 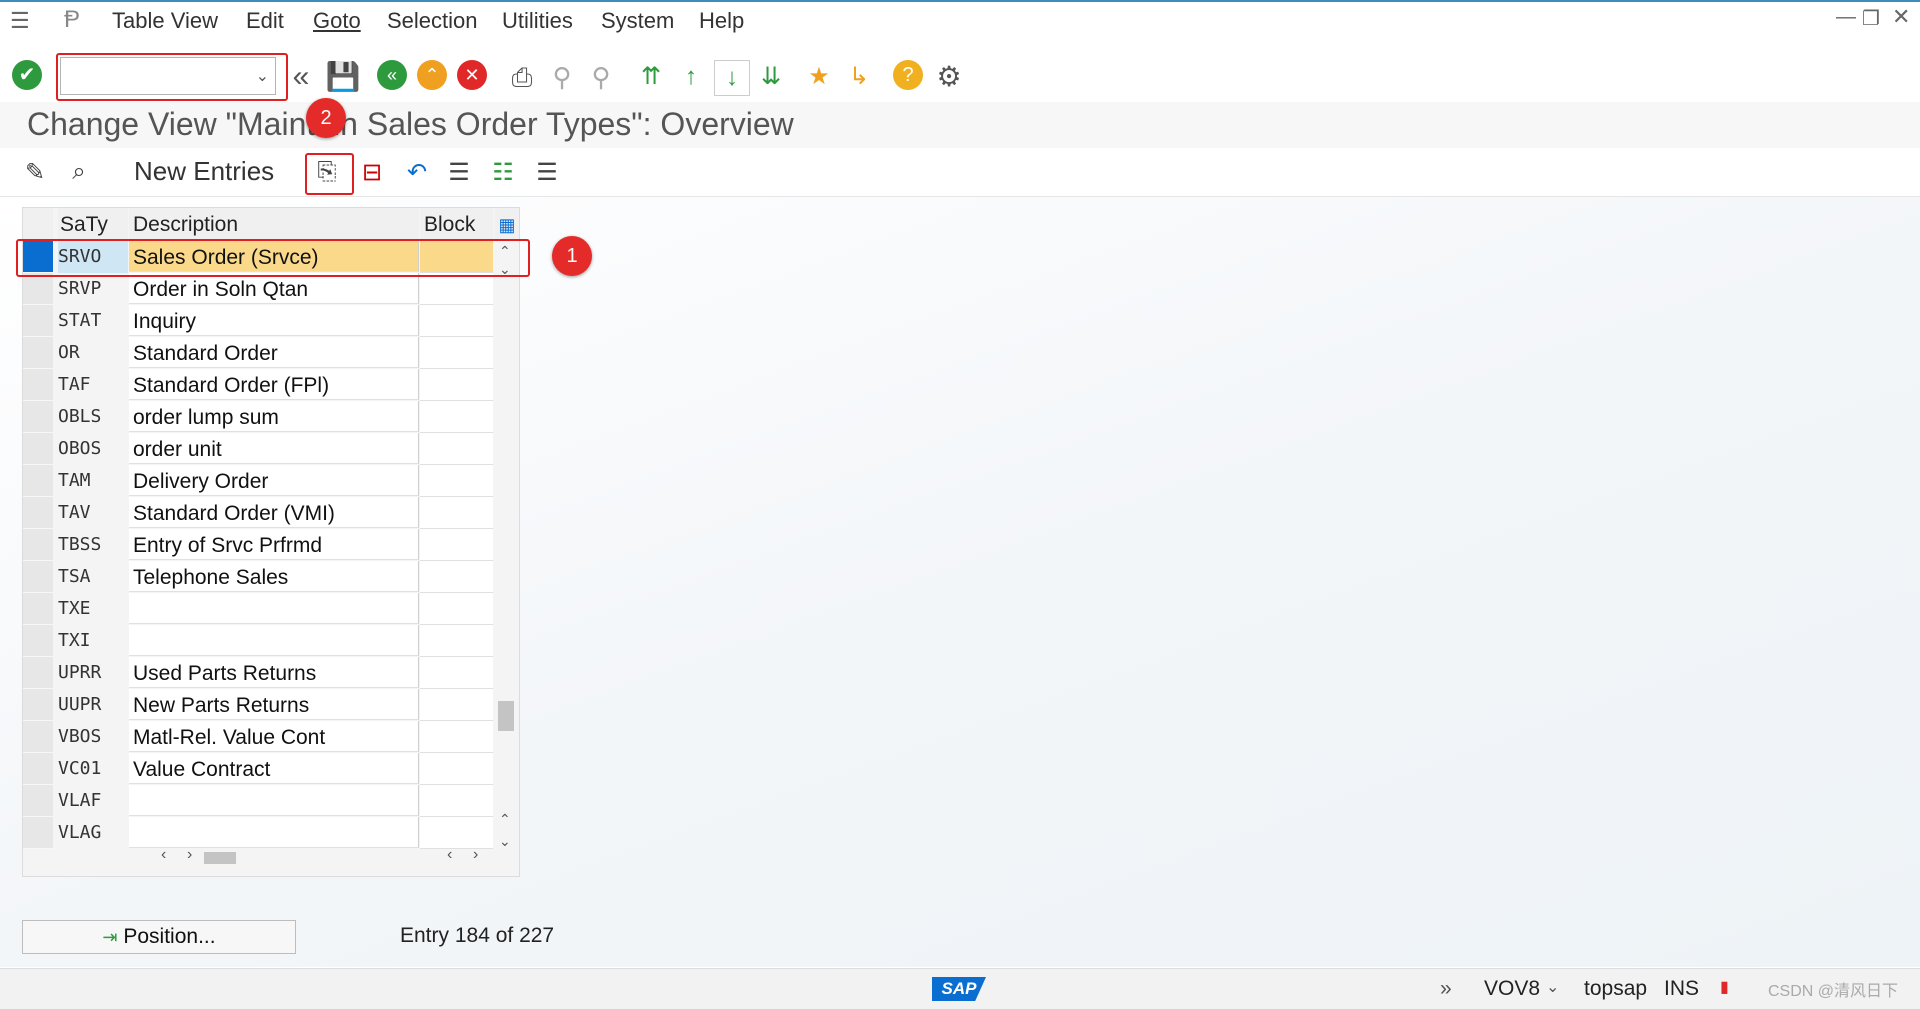 I want to click on table-row: UPRR Used Parts Returns, so click(x=258, y=673).